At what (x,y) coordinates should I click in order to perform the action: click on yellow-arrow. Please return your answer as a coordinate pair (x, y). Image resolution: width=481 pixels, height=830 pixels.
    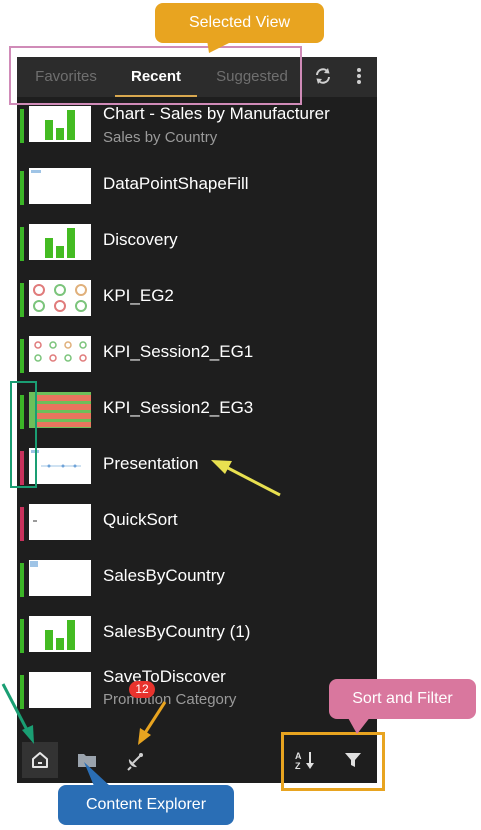
    Looking at the image, I should click on (246, 478).